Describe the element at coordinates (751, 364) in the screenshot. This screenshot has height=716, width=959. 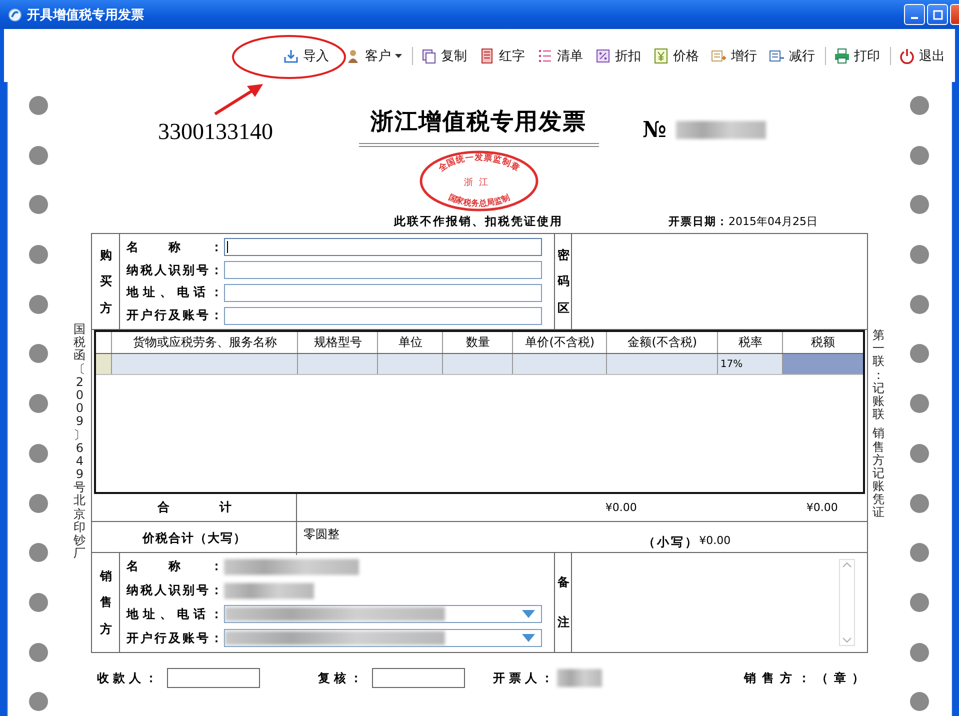
I see `table-cell: 17%` at that location.